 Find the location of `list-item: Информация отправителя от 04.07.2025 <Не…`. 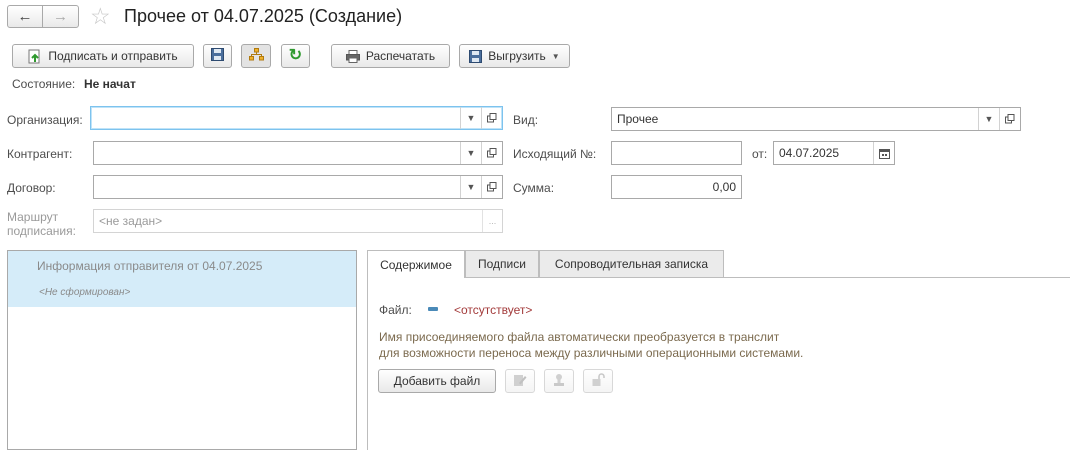

list-item: Информация отправителя от 04.07.2025 <Не… is located at coordinates (182, 279).